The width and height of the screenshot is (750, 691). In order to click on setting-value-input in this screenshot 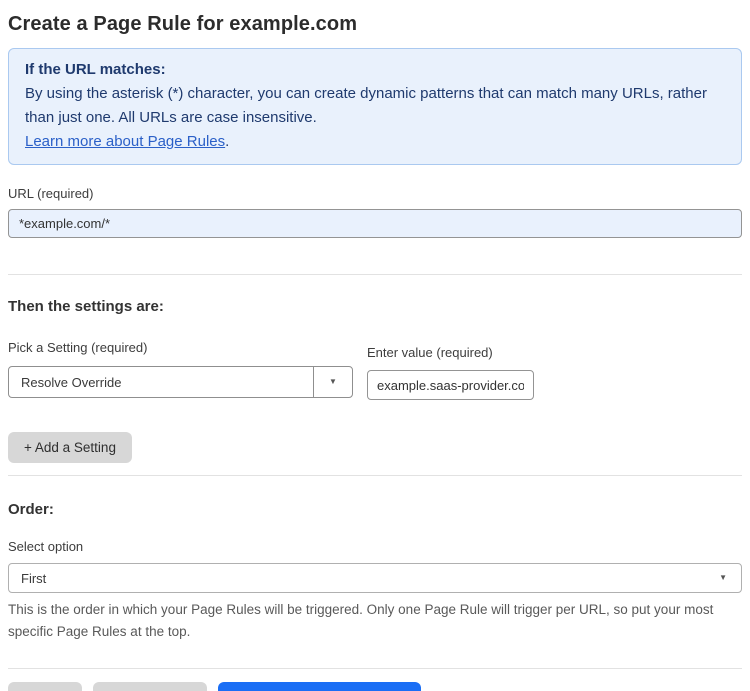, I will do `click(450, 385)`.